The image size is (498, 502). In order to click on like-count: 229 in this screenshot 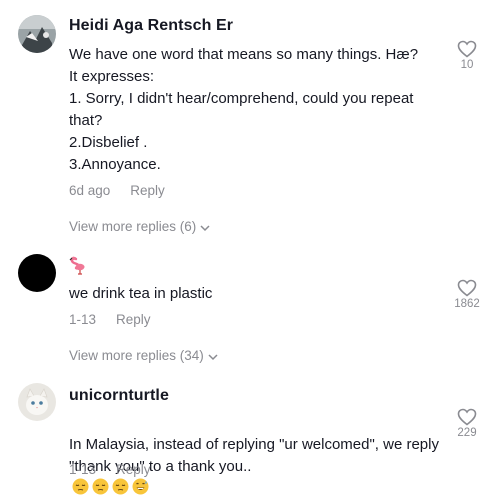, I will do `click(467, 433)`.